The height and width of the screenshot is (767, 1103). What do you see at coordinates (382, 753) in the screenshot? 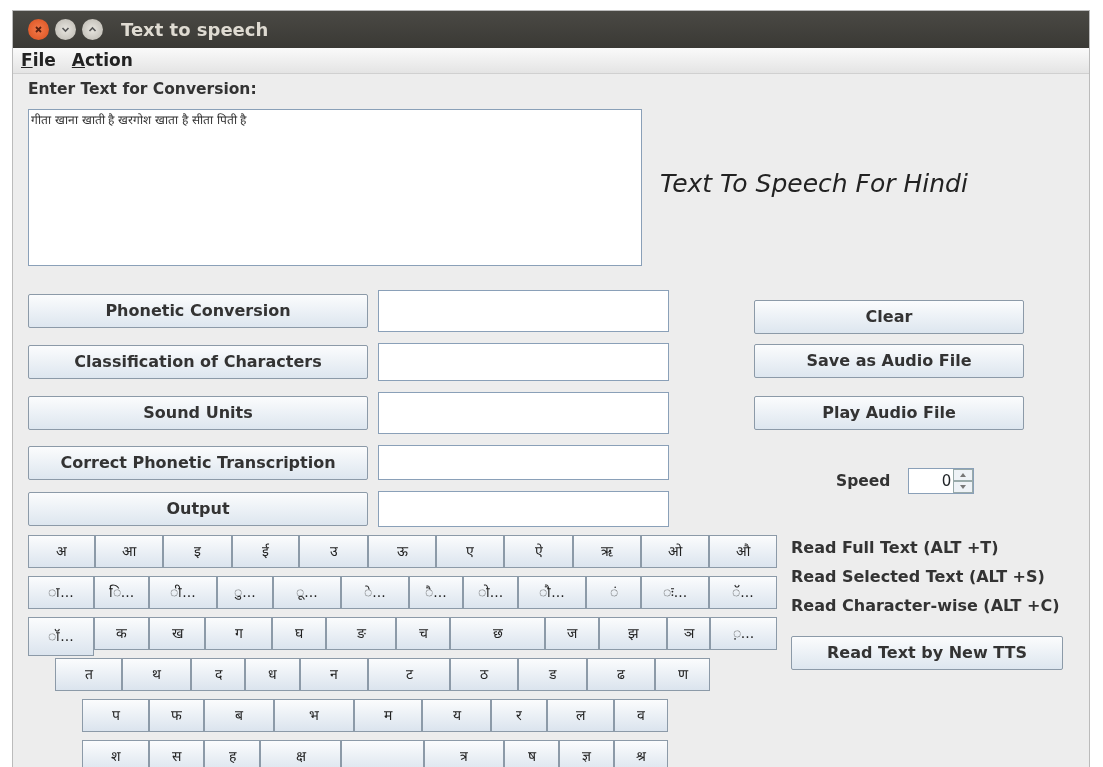
I see `key-button` at bounding box center [382, 753].